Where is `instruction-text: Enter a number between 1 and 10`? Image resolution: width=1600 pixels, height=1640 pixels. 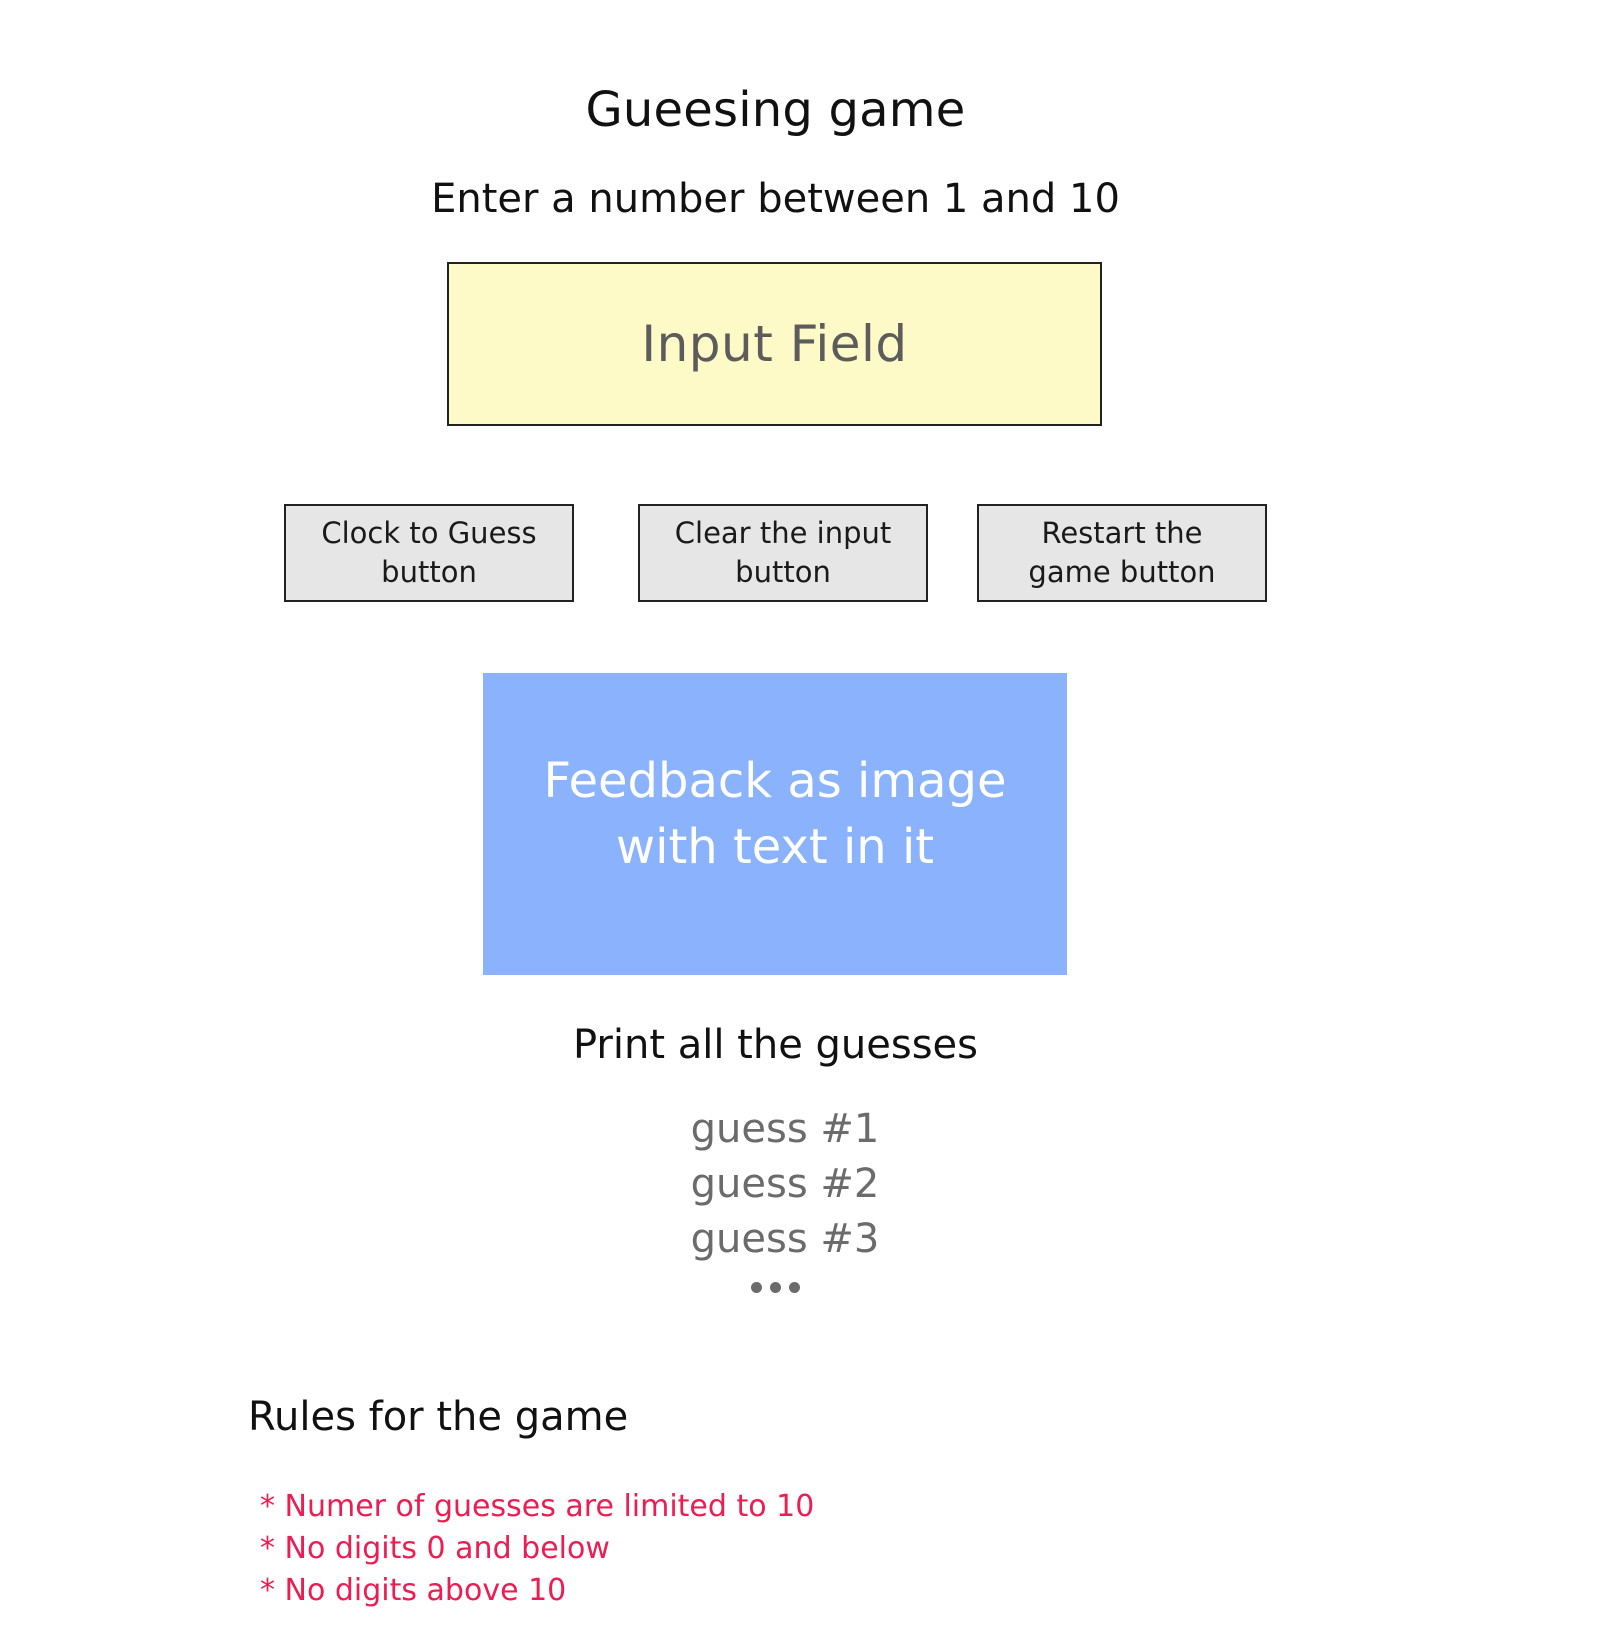
instruction-text: Enter a number between 1 and 10 is located at coordinates (775, 199).